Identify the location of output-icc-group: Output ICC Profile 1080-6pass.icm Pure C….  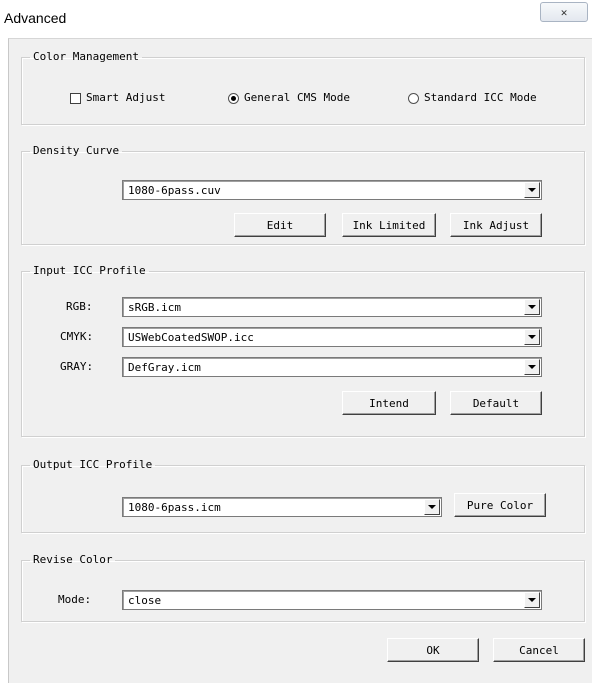
(303, 496).